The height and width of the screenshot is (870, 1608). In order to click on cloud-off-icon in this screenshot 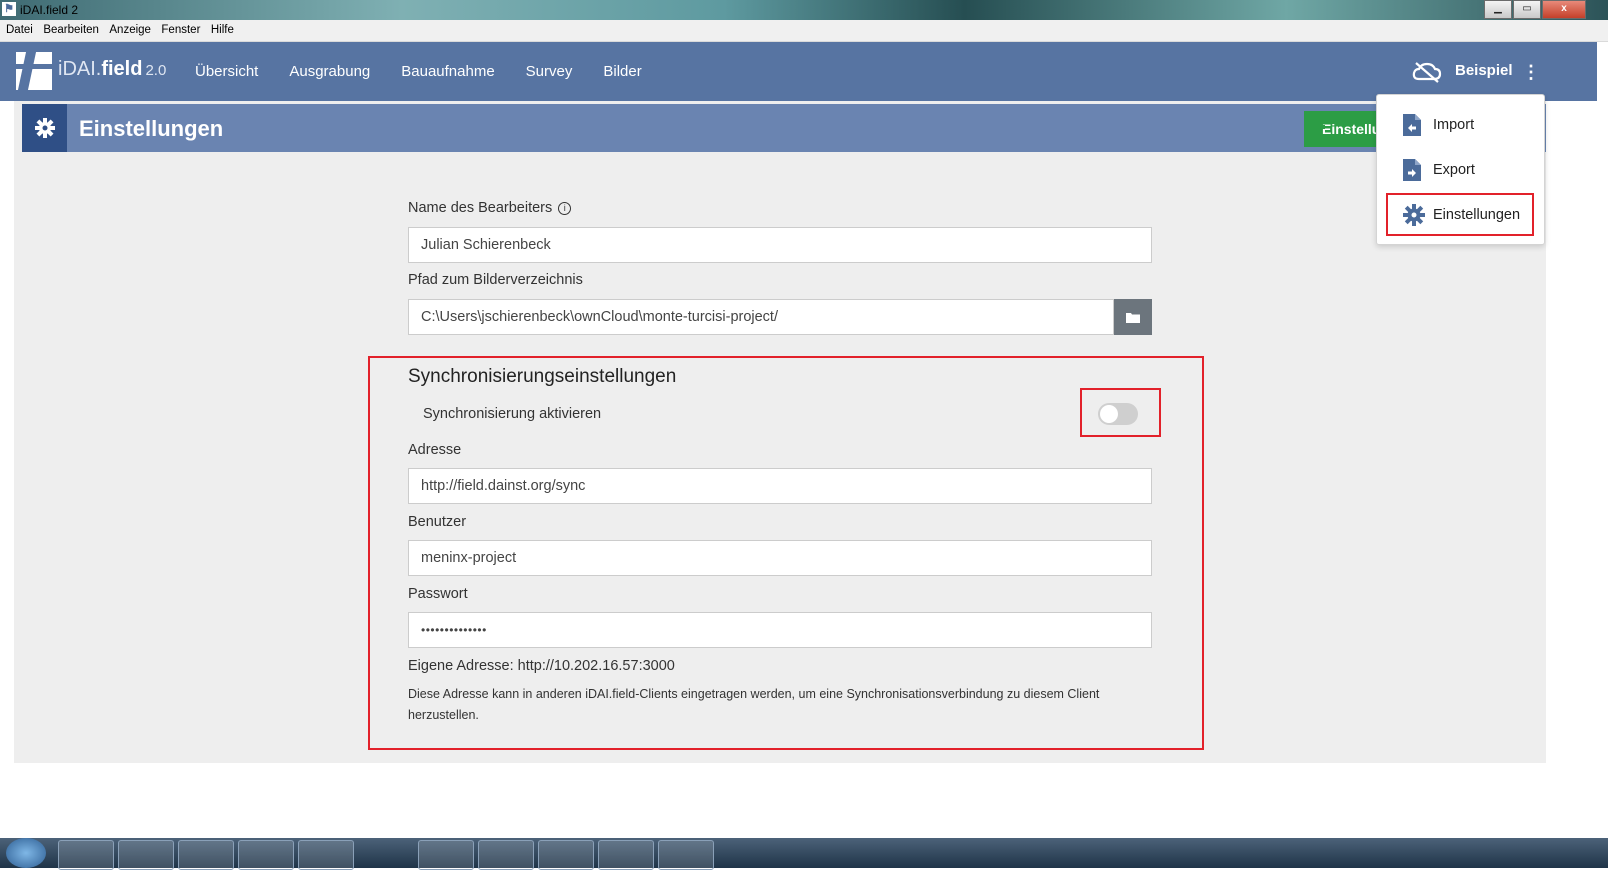, I will do `click(1427, 72)`.